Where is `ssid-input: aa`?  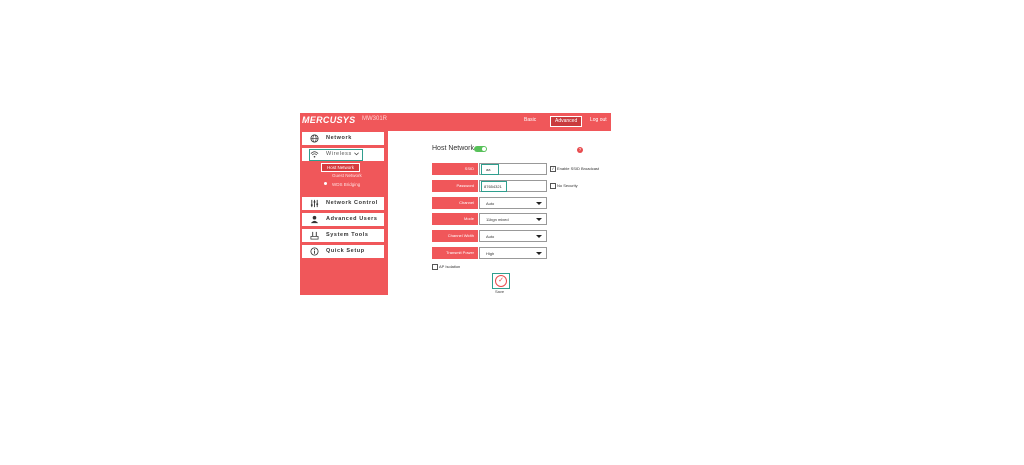
ssid-input: aa is located at coordinates (513, 169).